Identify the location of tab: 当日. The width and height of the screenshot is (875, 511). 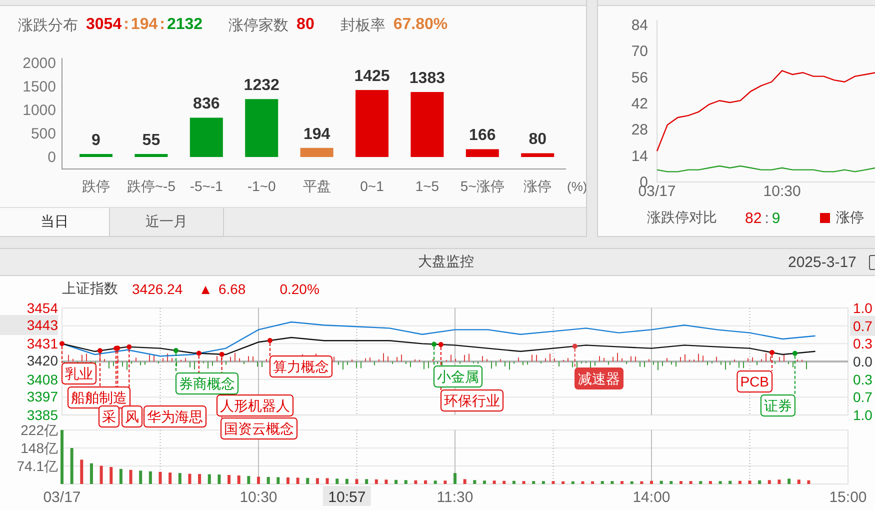
(55, 222).